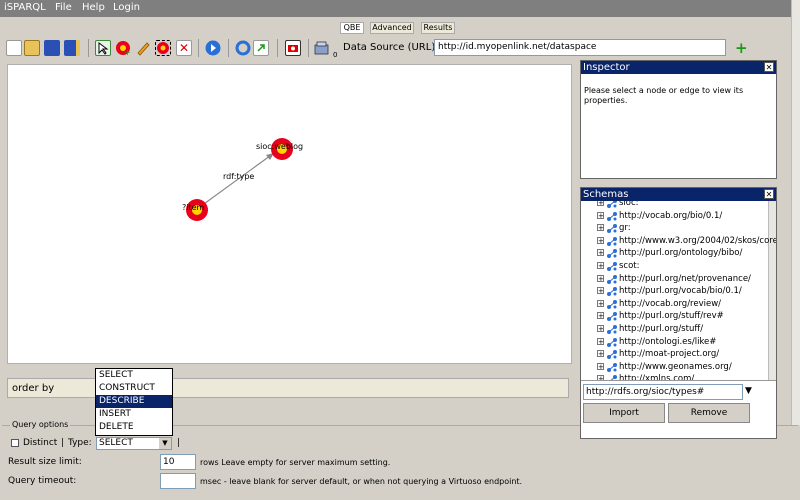 The height and width of the screenshot is (500, 800). What do you see at coordinates (678, 354) in the screenshot?
I see `schema-item: + http://moat-project.org/` at bounding box center [678, 354].